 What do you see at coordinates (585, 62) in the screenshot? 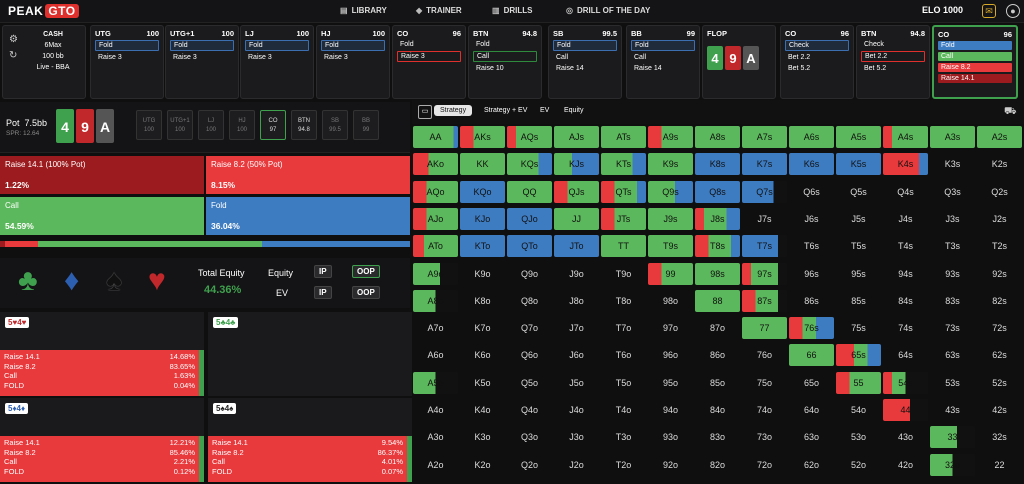
I see `position-card-sb: SB 99.5 Fold Call Raise 14` at bounding box center [585, 62].